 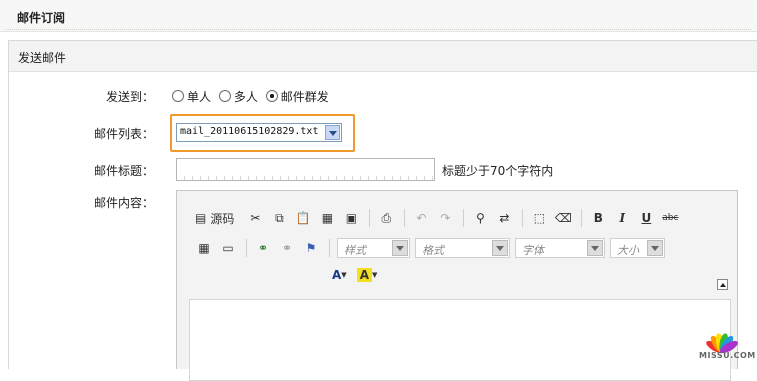 I want to click on style-combo: 样式, so click(x=373, y=248).